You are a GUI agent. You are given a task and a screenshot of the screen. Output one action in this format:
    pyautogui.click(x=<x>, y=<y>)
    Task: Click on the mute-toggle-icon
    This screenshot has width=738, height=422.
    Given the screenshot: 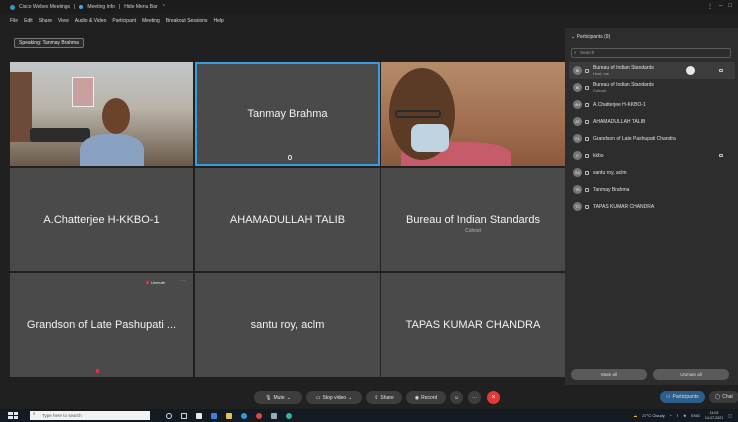 What is the action you would take?
    pyautogui.click(x=690, y=70)
    